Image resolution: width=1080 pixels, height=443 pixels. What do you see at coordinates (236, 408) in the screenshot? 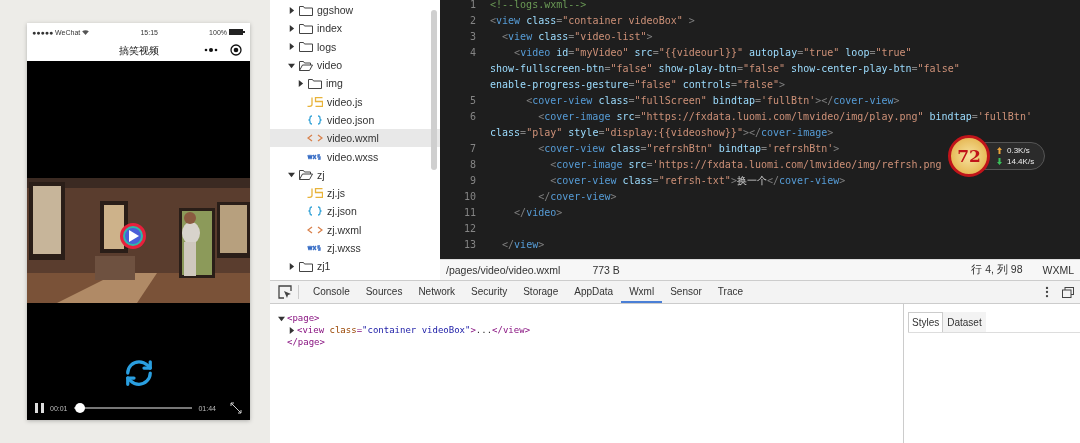
I see `fullscreen-icon` at bounding box center [236, 408].